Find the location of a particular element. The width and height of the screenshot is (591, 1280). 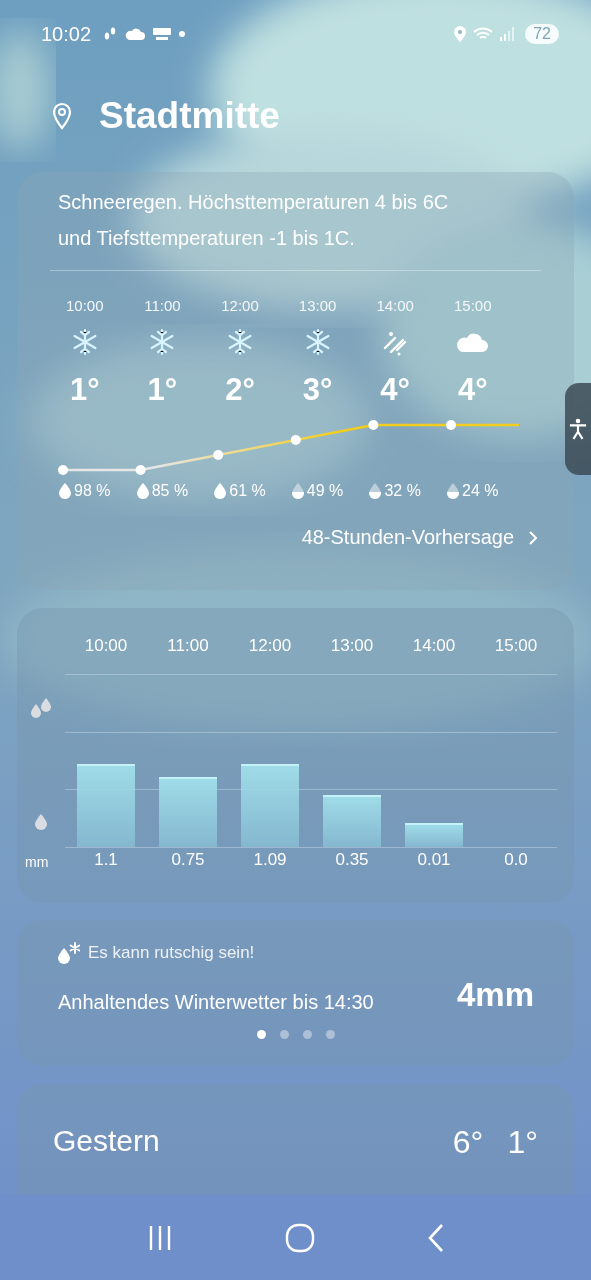

precipitation-chance: 98 % is located at coordinates (92, 491).